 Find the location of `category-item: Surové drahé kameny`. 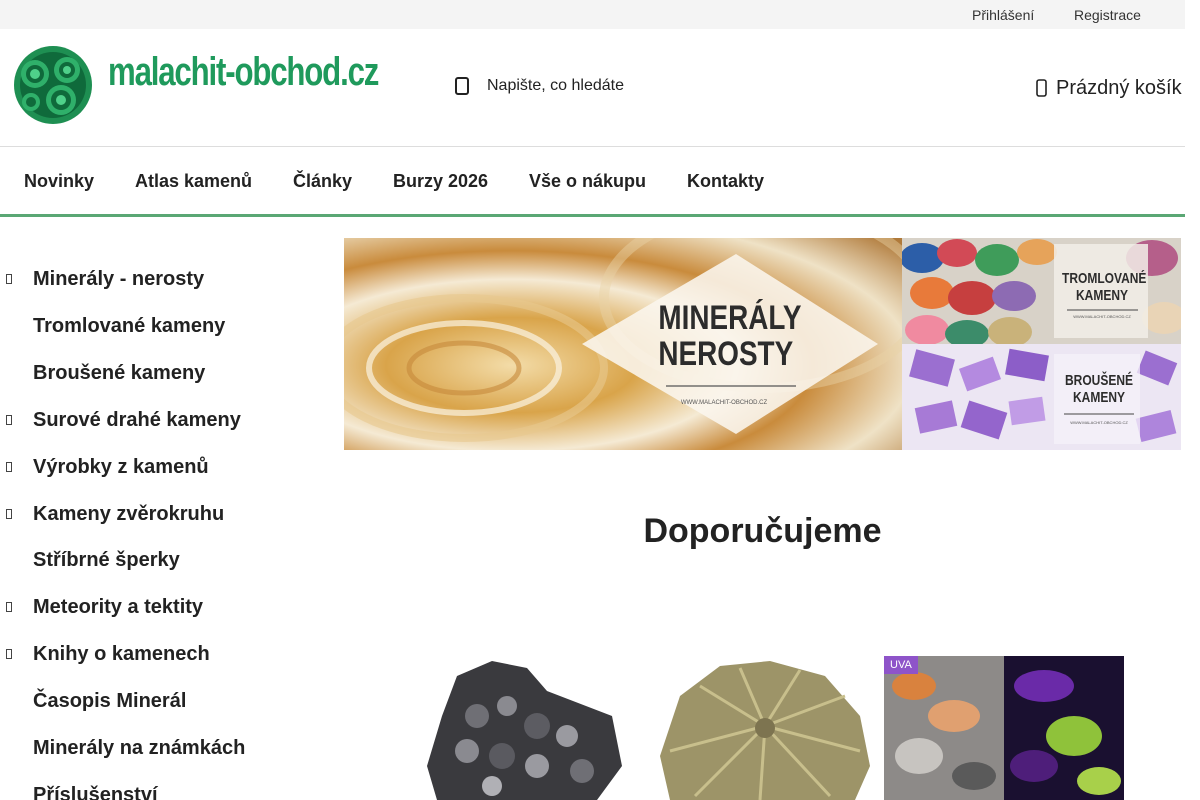

category-item: Surové drahé kameny is located at coordinates (165, 422).